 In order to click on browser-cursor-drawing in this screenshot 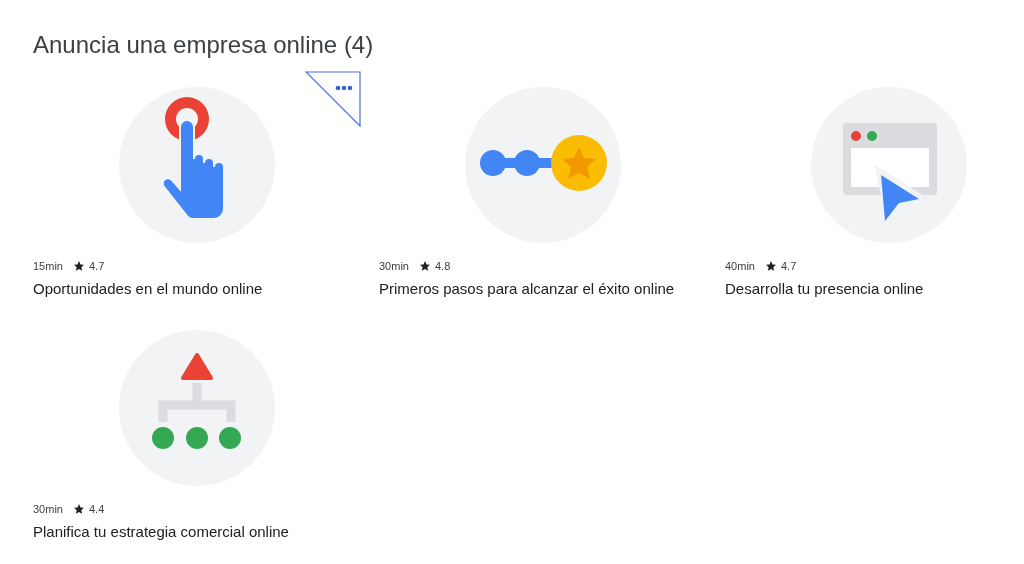, I will do `click(889, 165)`.